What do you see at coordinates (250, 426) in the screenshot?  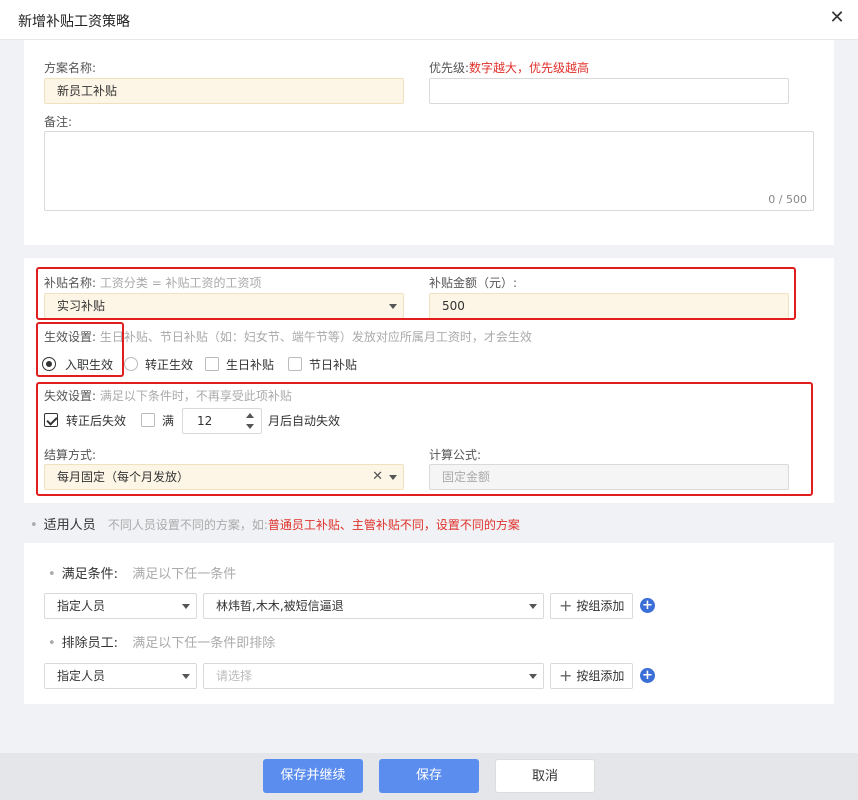 I see `caret-down-icon` at bounding box center [250, 426].